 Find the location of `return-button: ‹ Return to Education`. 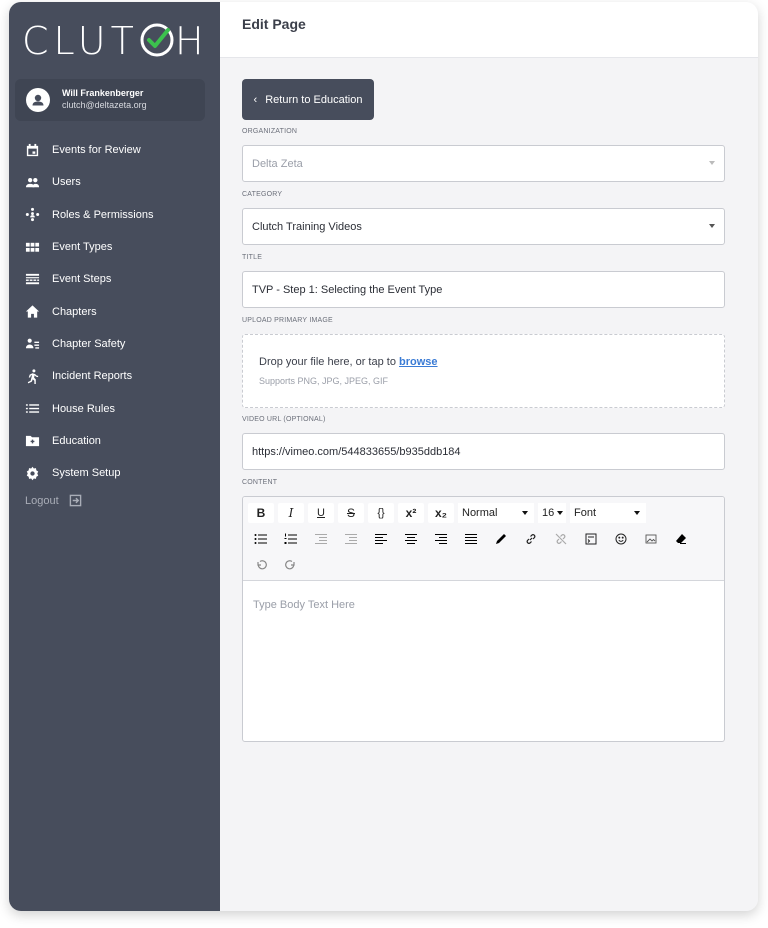

return-button: ‹ Return to Education is located at coordinates (308, 99).